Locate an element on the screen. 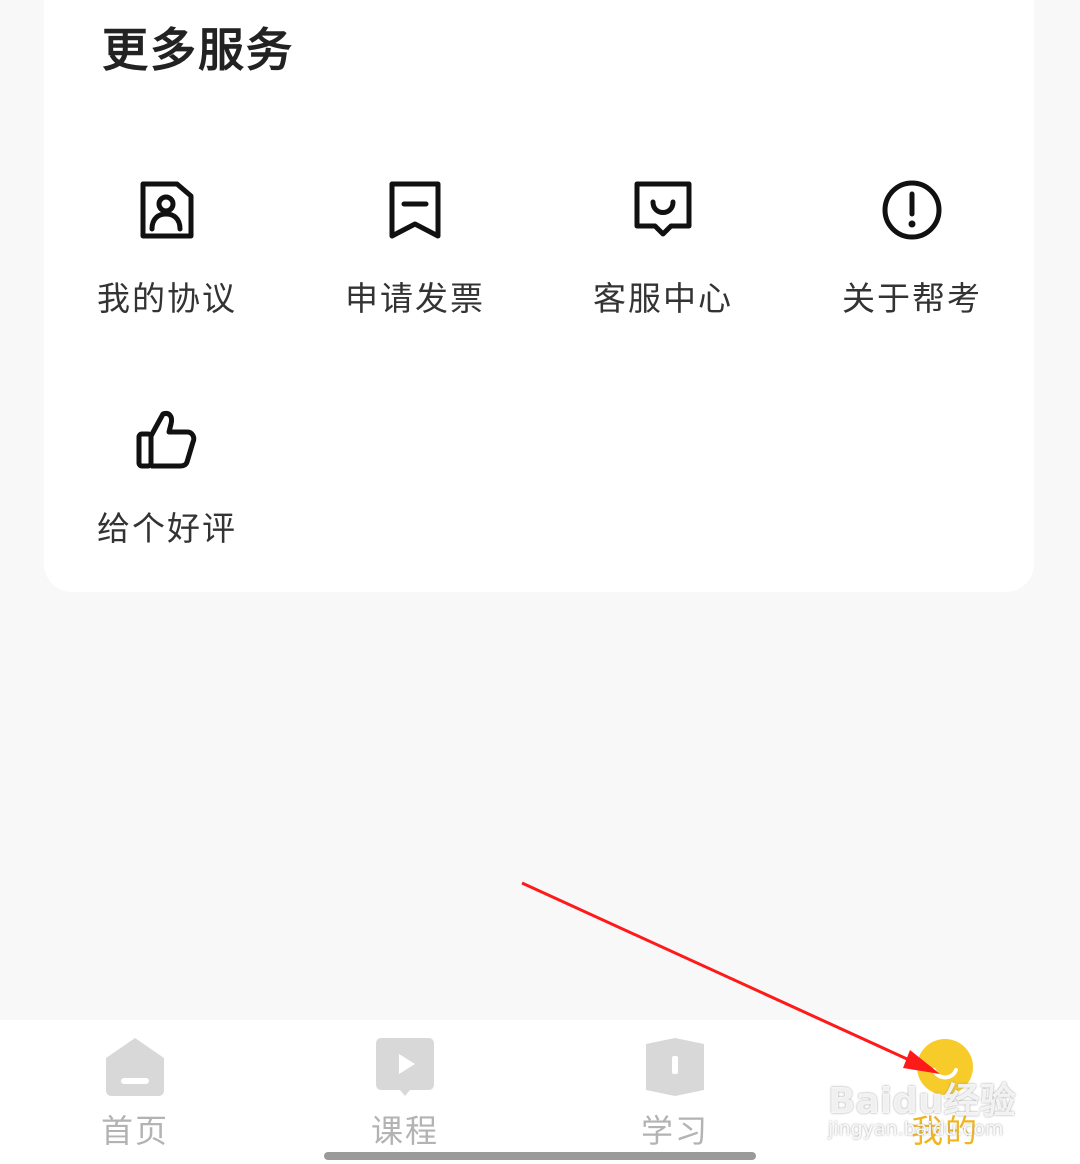 The image size is (1080, 1164). service-label: 关于帮考 is located at coordinates (912, 298).